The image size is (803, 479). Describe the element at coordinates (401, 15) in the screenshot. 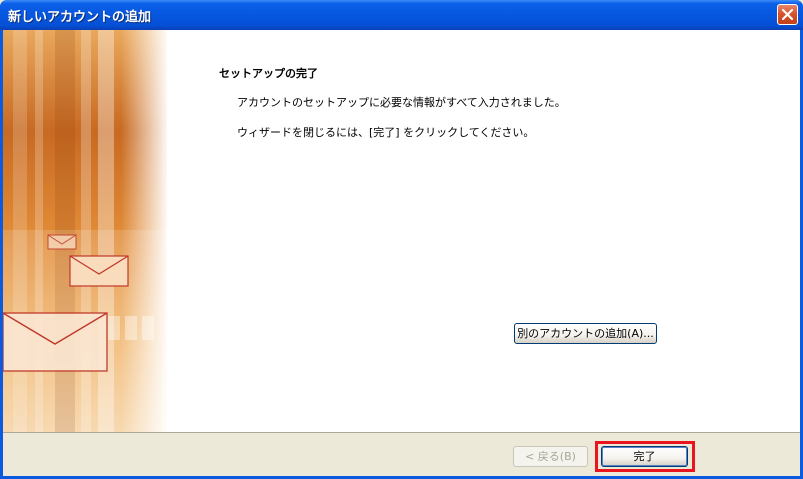

I see `title-bar: 新しいアカウントの追加` at that location.